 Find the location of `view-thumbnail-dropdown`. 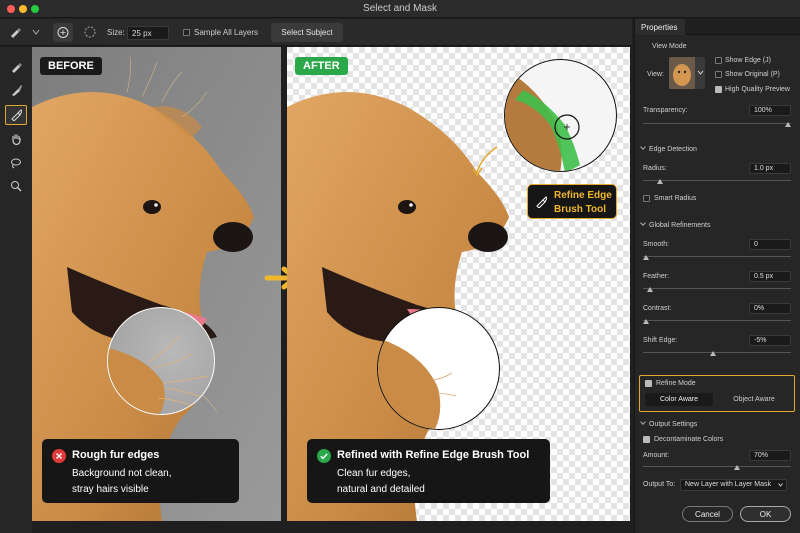

view-thumbnail-dropdown is located at coordinates (687, 73).